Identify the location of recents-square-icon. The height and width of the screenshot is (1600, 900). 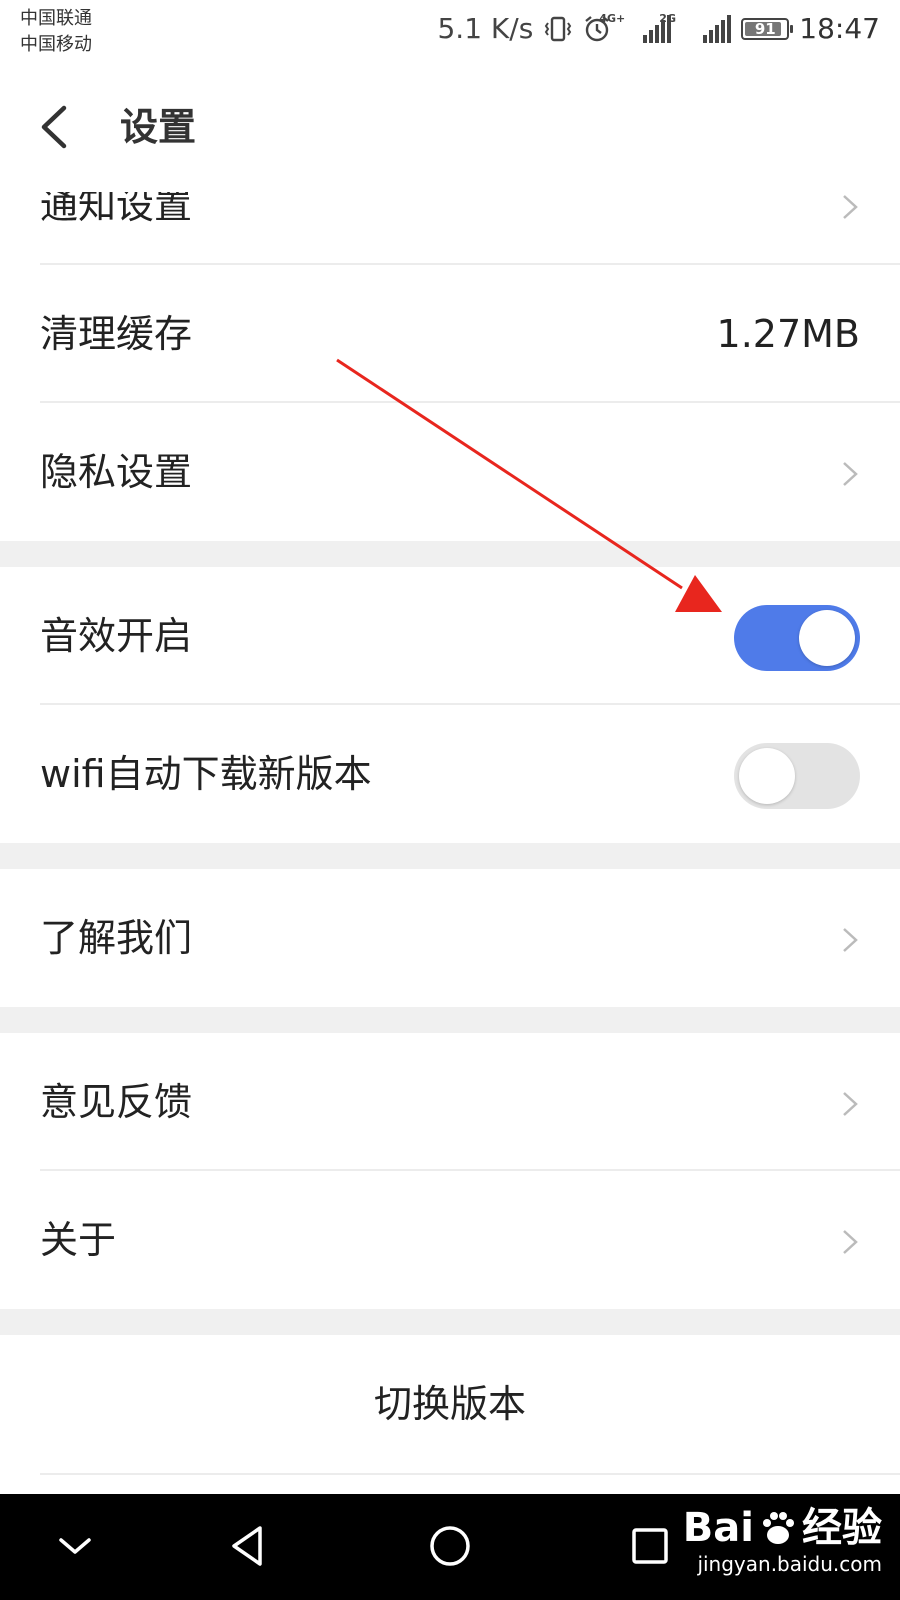
(650, 1546).